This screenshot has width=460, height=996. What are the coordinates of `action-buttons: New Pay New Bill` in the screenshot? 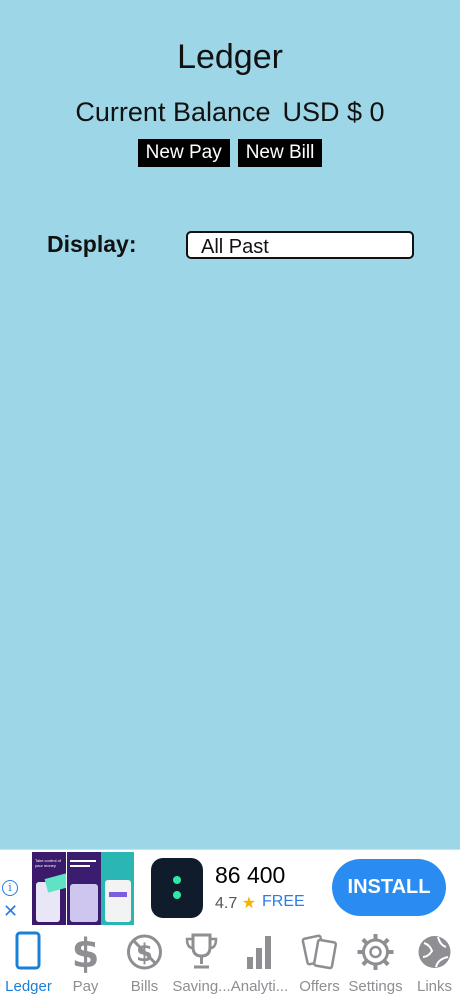 It's located at (230, 153).